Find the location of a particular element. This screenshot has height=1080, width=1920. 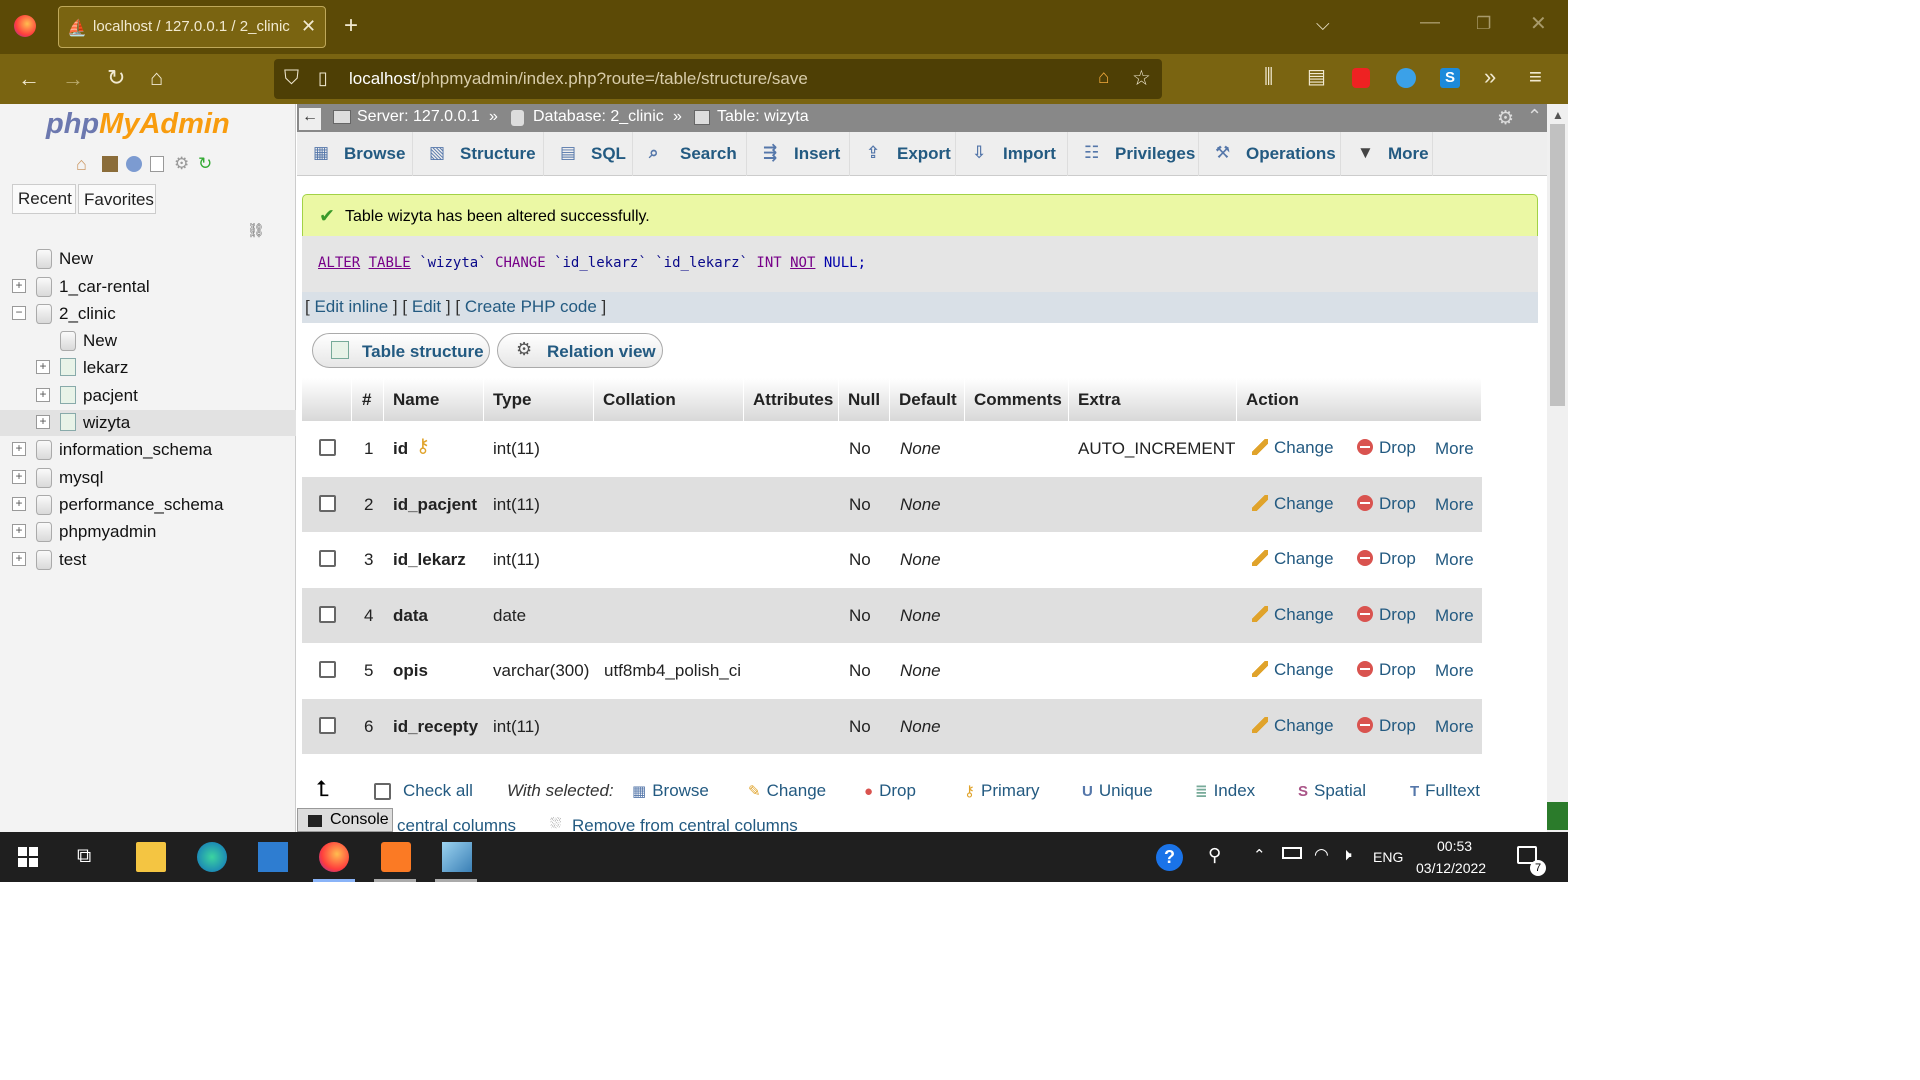

bulk-drop: ● Drop is located at coordinates (890, 791).